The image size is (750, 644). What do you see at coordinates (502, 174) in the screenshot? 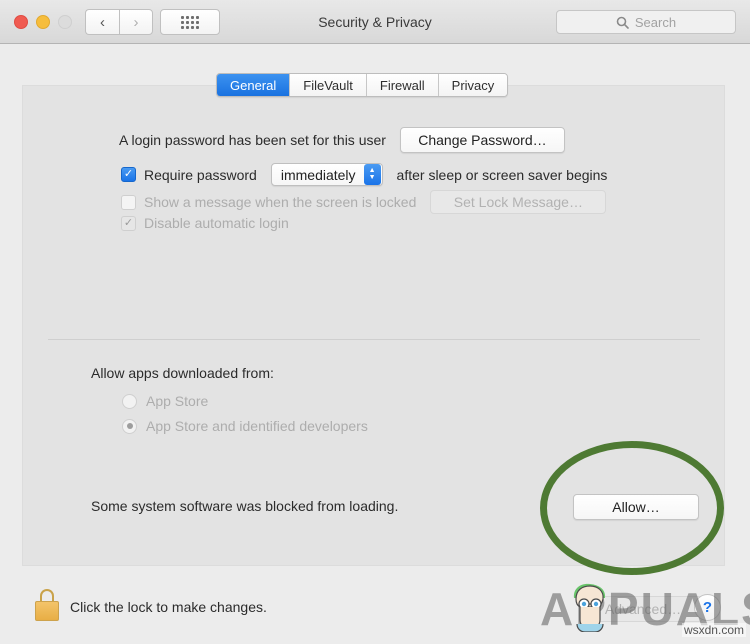
I see `require-password-suffix-label: after sleep or screen saver begins` at bounding box center [502, 174].